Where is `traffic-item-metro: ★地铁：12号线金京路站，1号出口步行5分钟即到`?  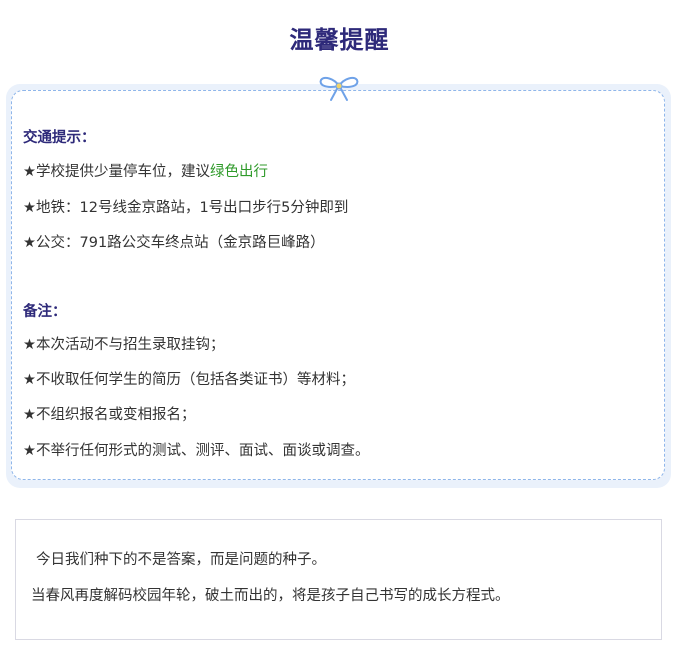 traffic-item-metro: ★地铁：12号线金京路站，1号出口步行5分钟即到 is located at coordinates (186, 208).